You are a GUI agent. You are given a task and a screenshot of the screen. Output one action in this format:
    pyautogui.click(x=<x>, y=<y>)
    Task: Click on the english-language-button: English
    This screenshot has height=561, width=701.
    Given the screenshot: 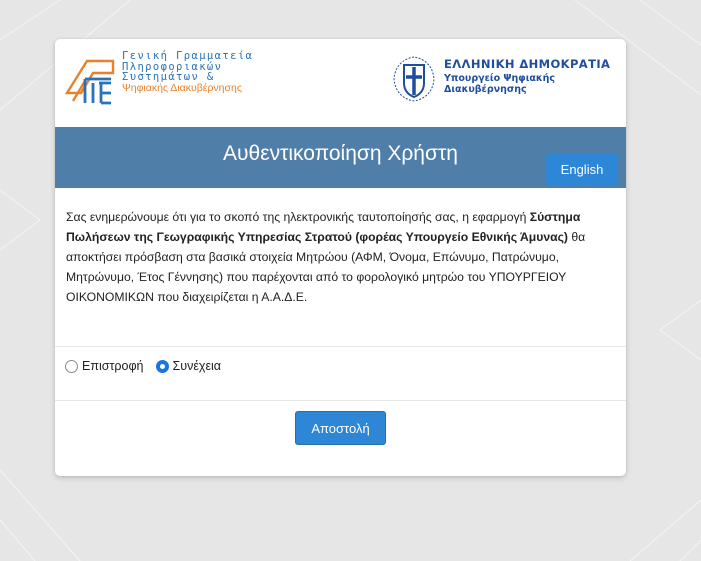 What is the action you would take?
    pyautogui.click(x=582, y=169)
    